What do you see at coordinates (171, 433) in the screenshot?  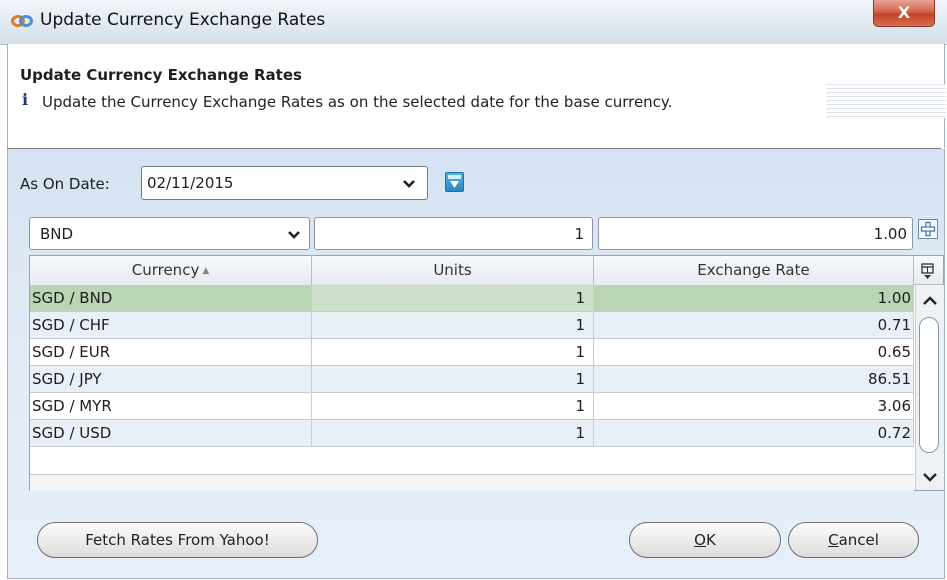 I see `cell-currency: SGD / USD` at bounding box center [171, 433].